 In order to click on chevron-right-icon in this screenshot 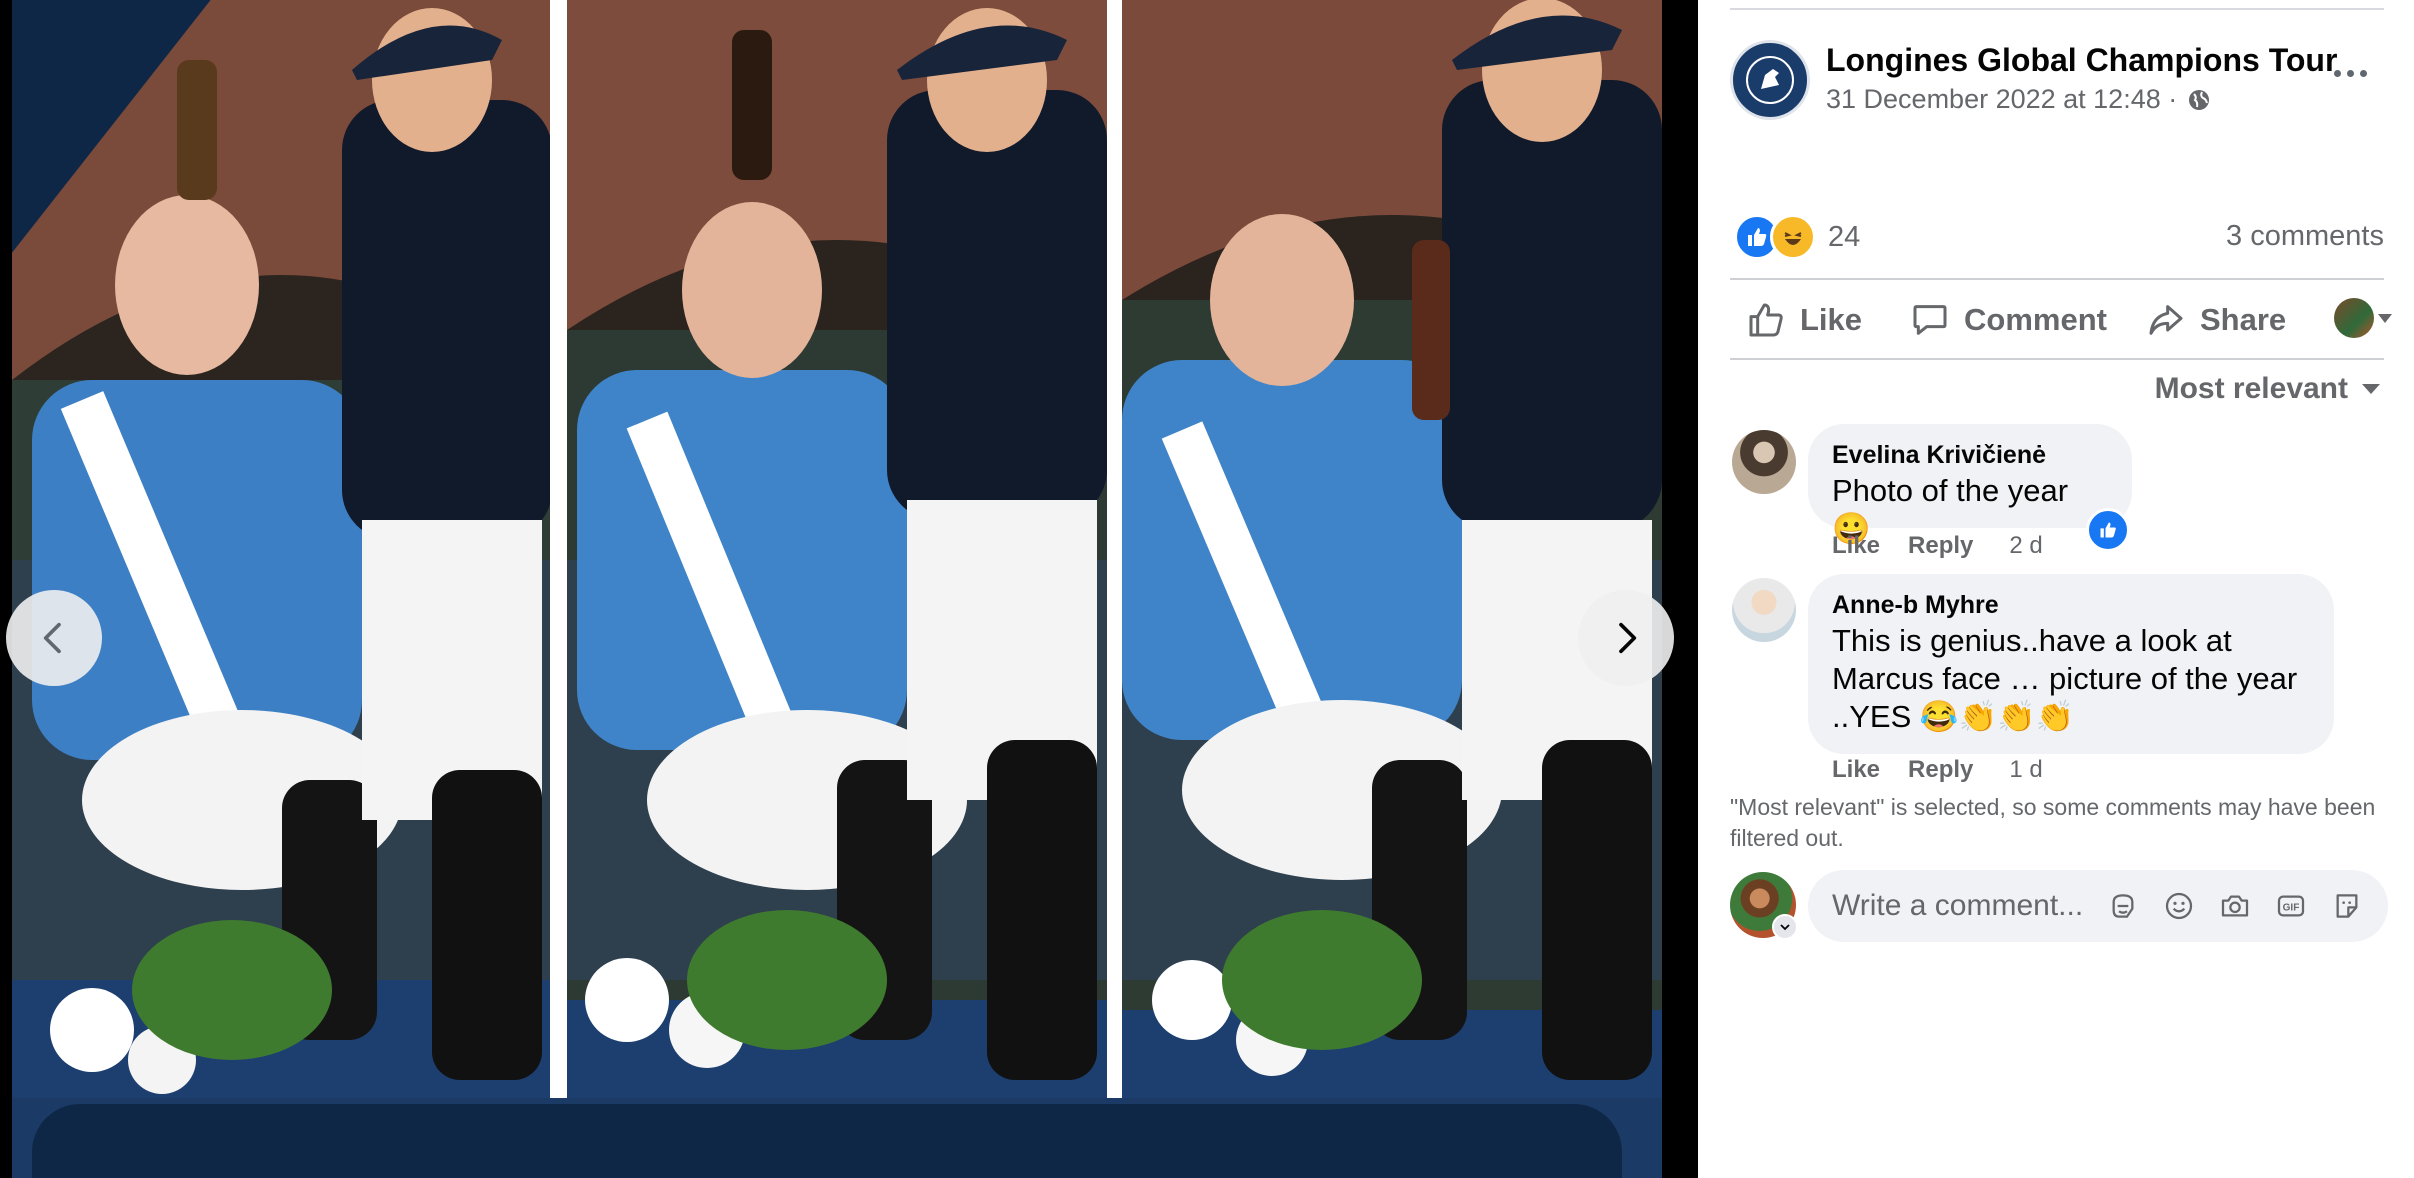, I will do `click(1628, 638)`.